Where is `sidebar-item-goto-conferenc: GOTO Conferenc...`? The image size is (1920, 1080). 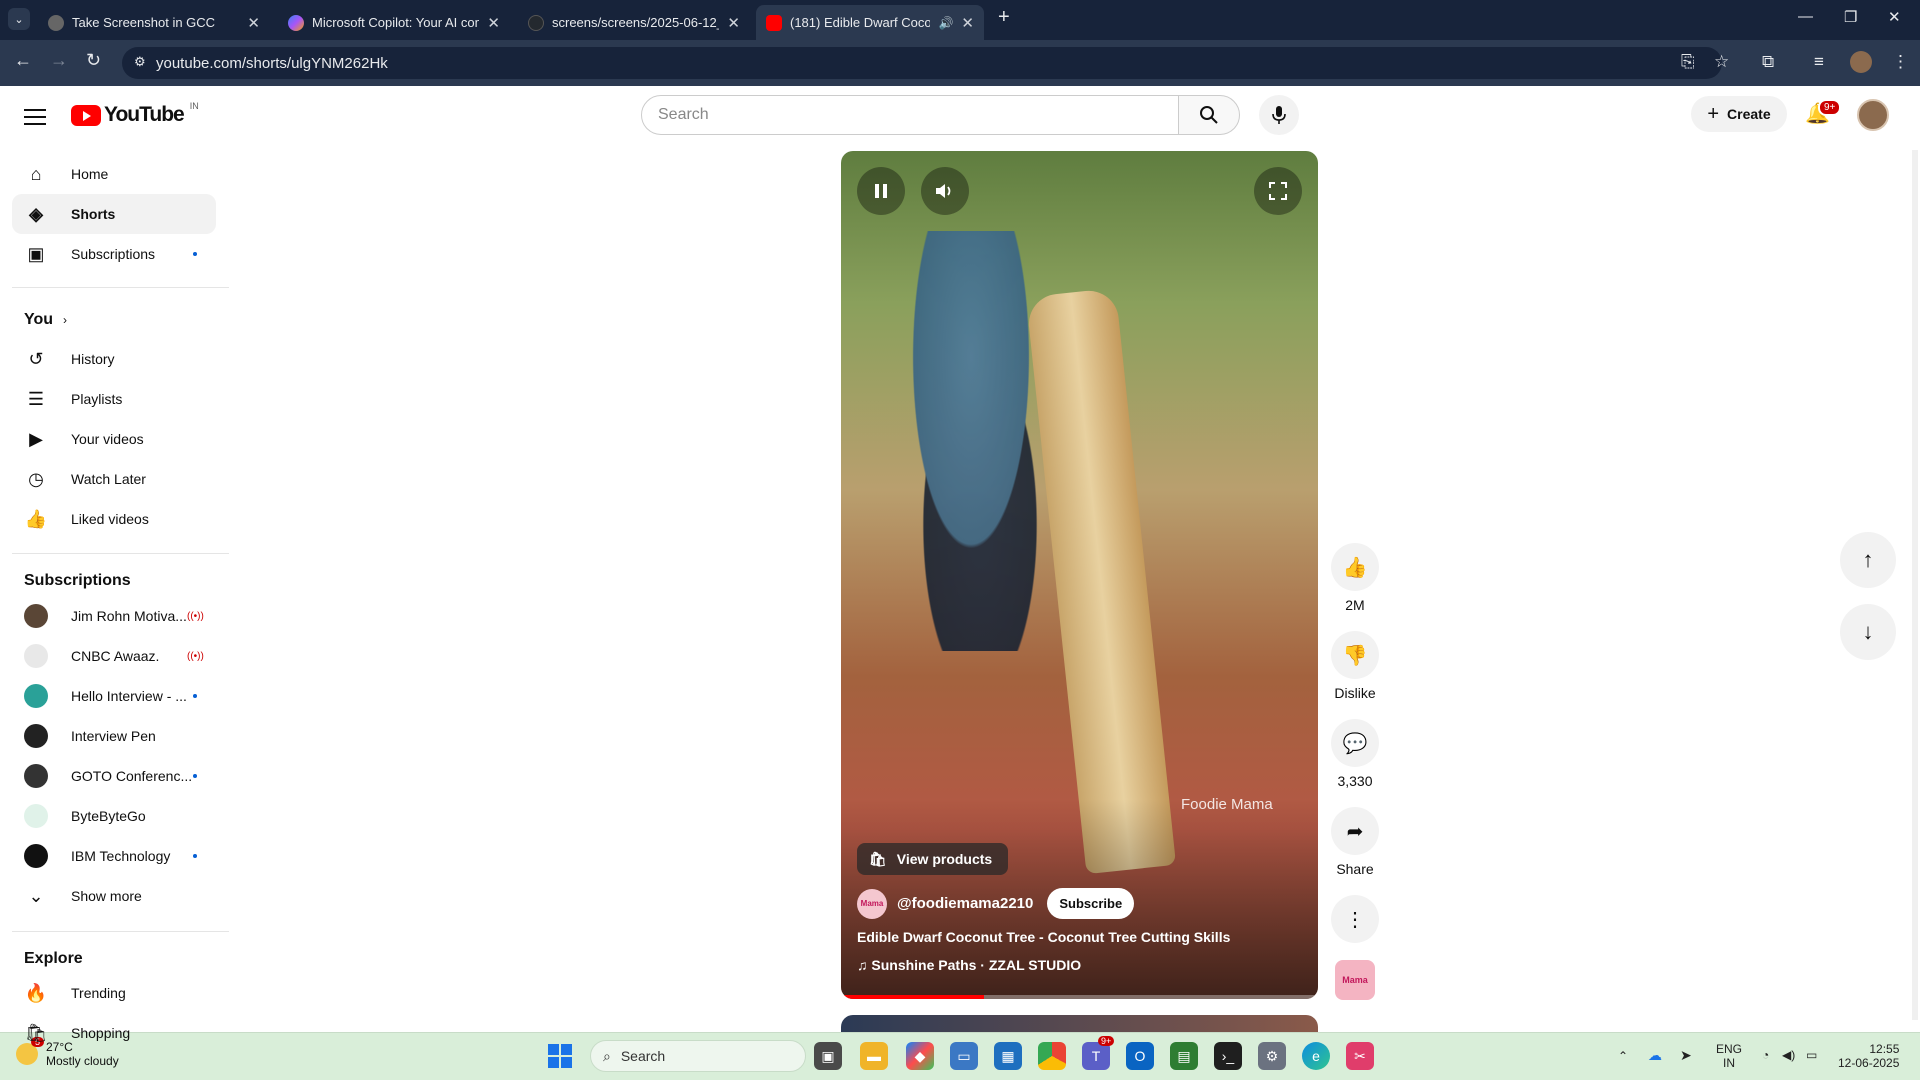 sidebar-item-goto-conferenc: GOTO Conferenc... is located at coordinates (114, 776).